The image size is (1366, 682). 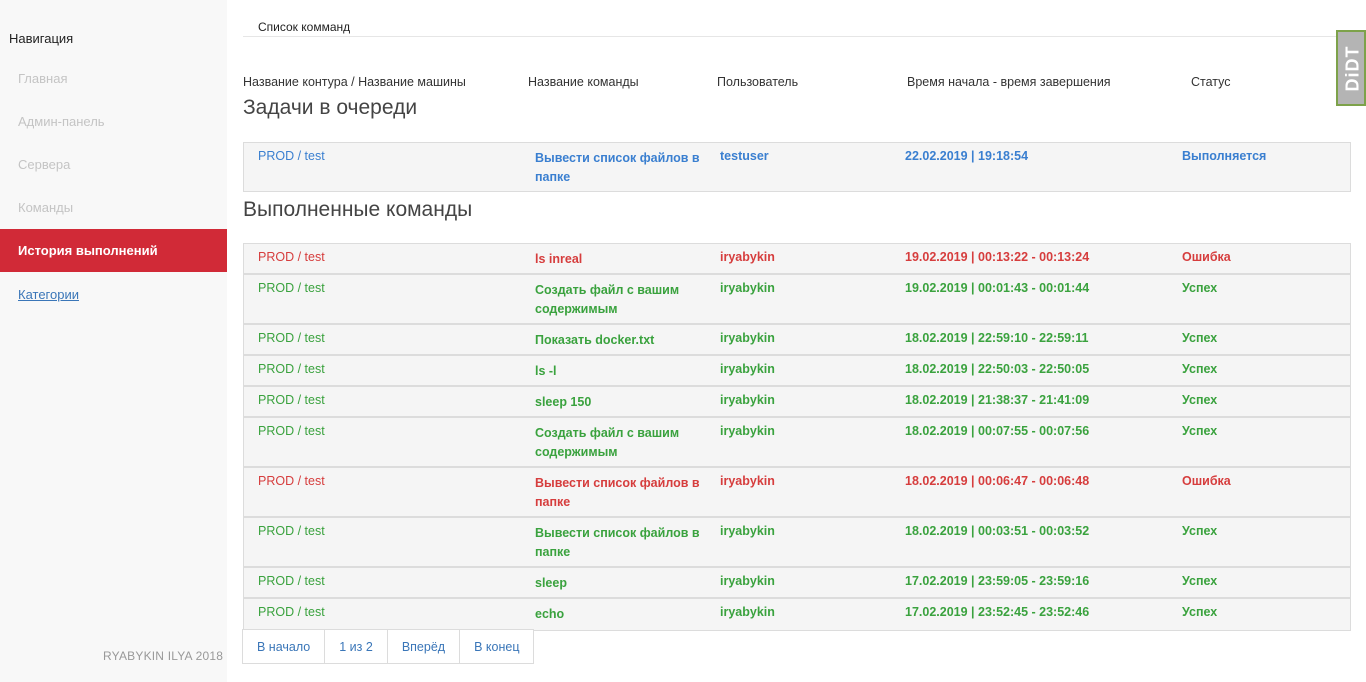 What do you see at coordinates (304, 27) in the screenshot?
I see `breadcrumb-current: Список комманд` at bounding box center [304, 27].